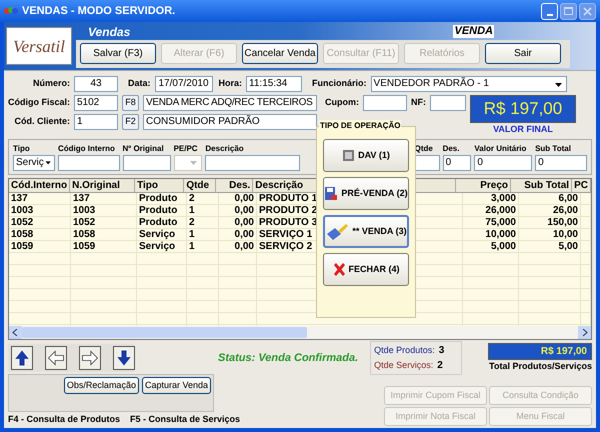 This screenshot has width=600, height=432. What do you see at coordinates (349, 155) in the screenshot?
I see `document-icon` at bounding box center [349, 155].